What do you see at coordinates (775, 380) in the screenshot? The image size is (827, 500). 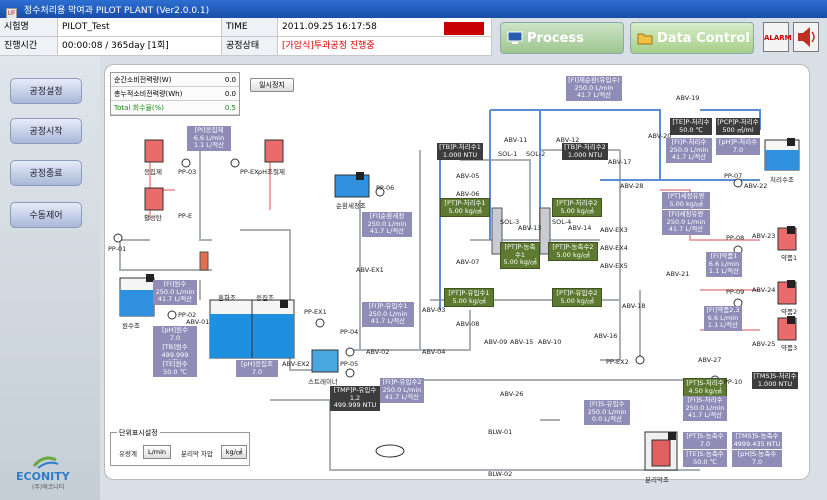 I see `tag-s-treated-turbidity: [TMS]S-처리수 1.000 NTU` at bounding box center [775, 380].